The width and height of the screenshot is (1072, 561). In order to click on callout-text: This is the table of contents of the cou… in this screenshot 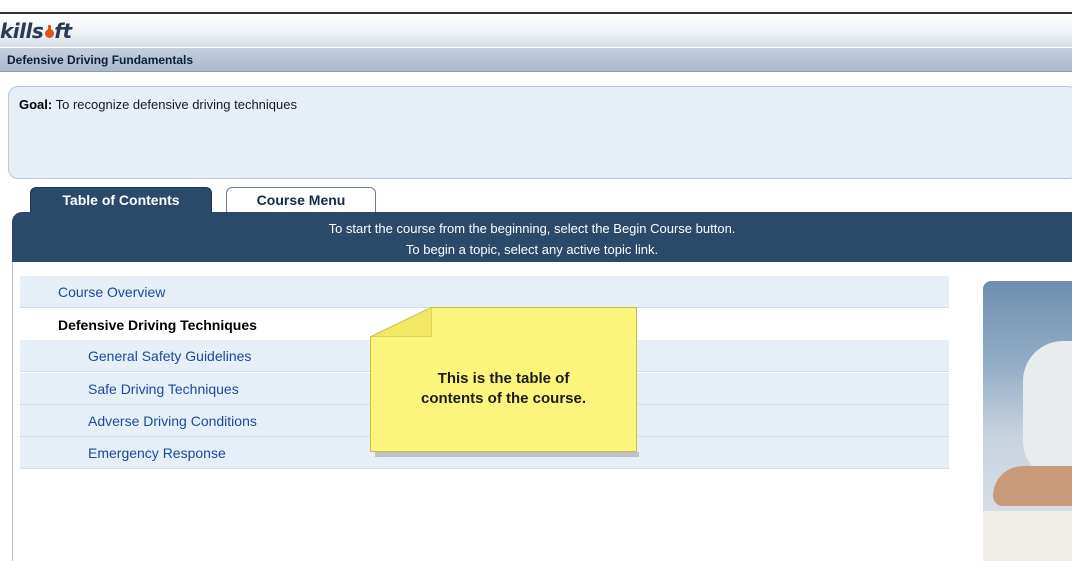, I will do `click(503, 389)`.